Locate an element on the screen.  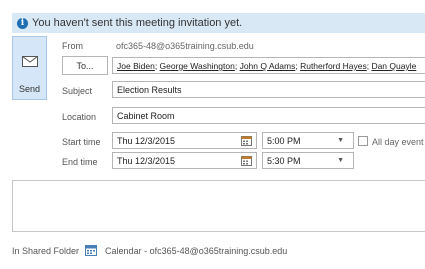
recipient-link: Rutherford Hayes is located at coordinates (333, 66).